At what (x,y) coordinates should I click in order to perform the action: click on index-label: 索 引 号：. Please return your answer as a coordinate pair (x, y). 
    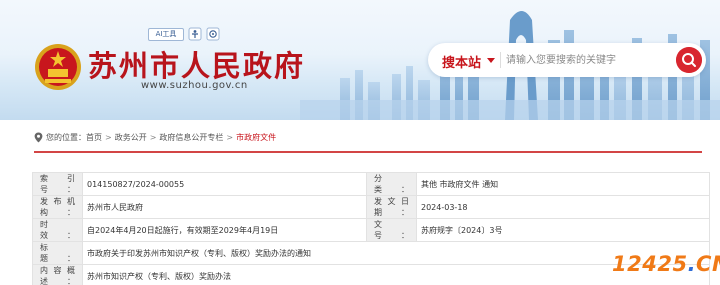
    Looking at the image, I should click on (57, 184).